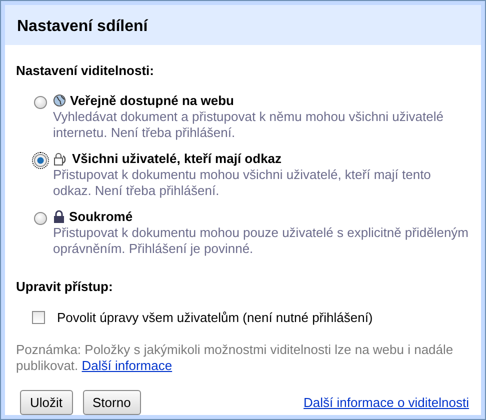  I want to click on checkbox-label: Povolit úpravy všem uživatelům (není nutné přihlášení), so click(215, 318).